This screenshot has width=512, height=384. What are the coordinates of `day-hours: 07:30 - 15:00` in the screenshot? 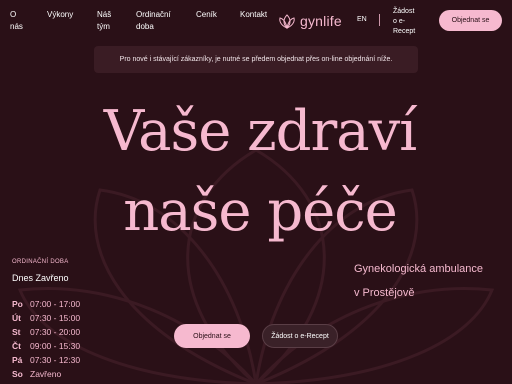 It's located at (55, 318).